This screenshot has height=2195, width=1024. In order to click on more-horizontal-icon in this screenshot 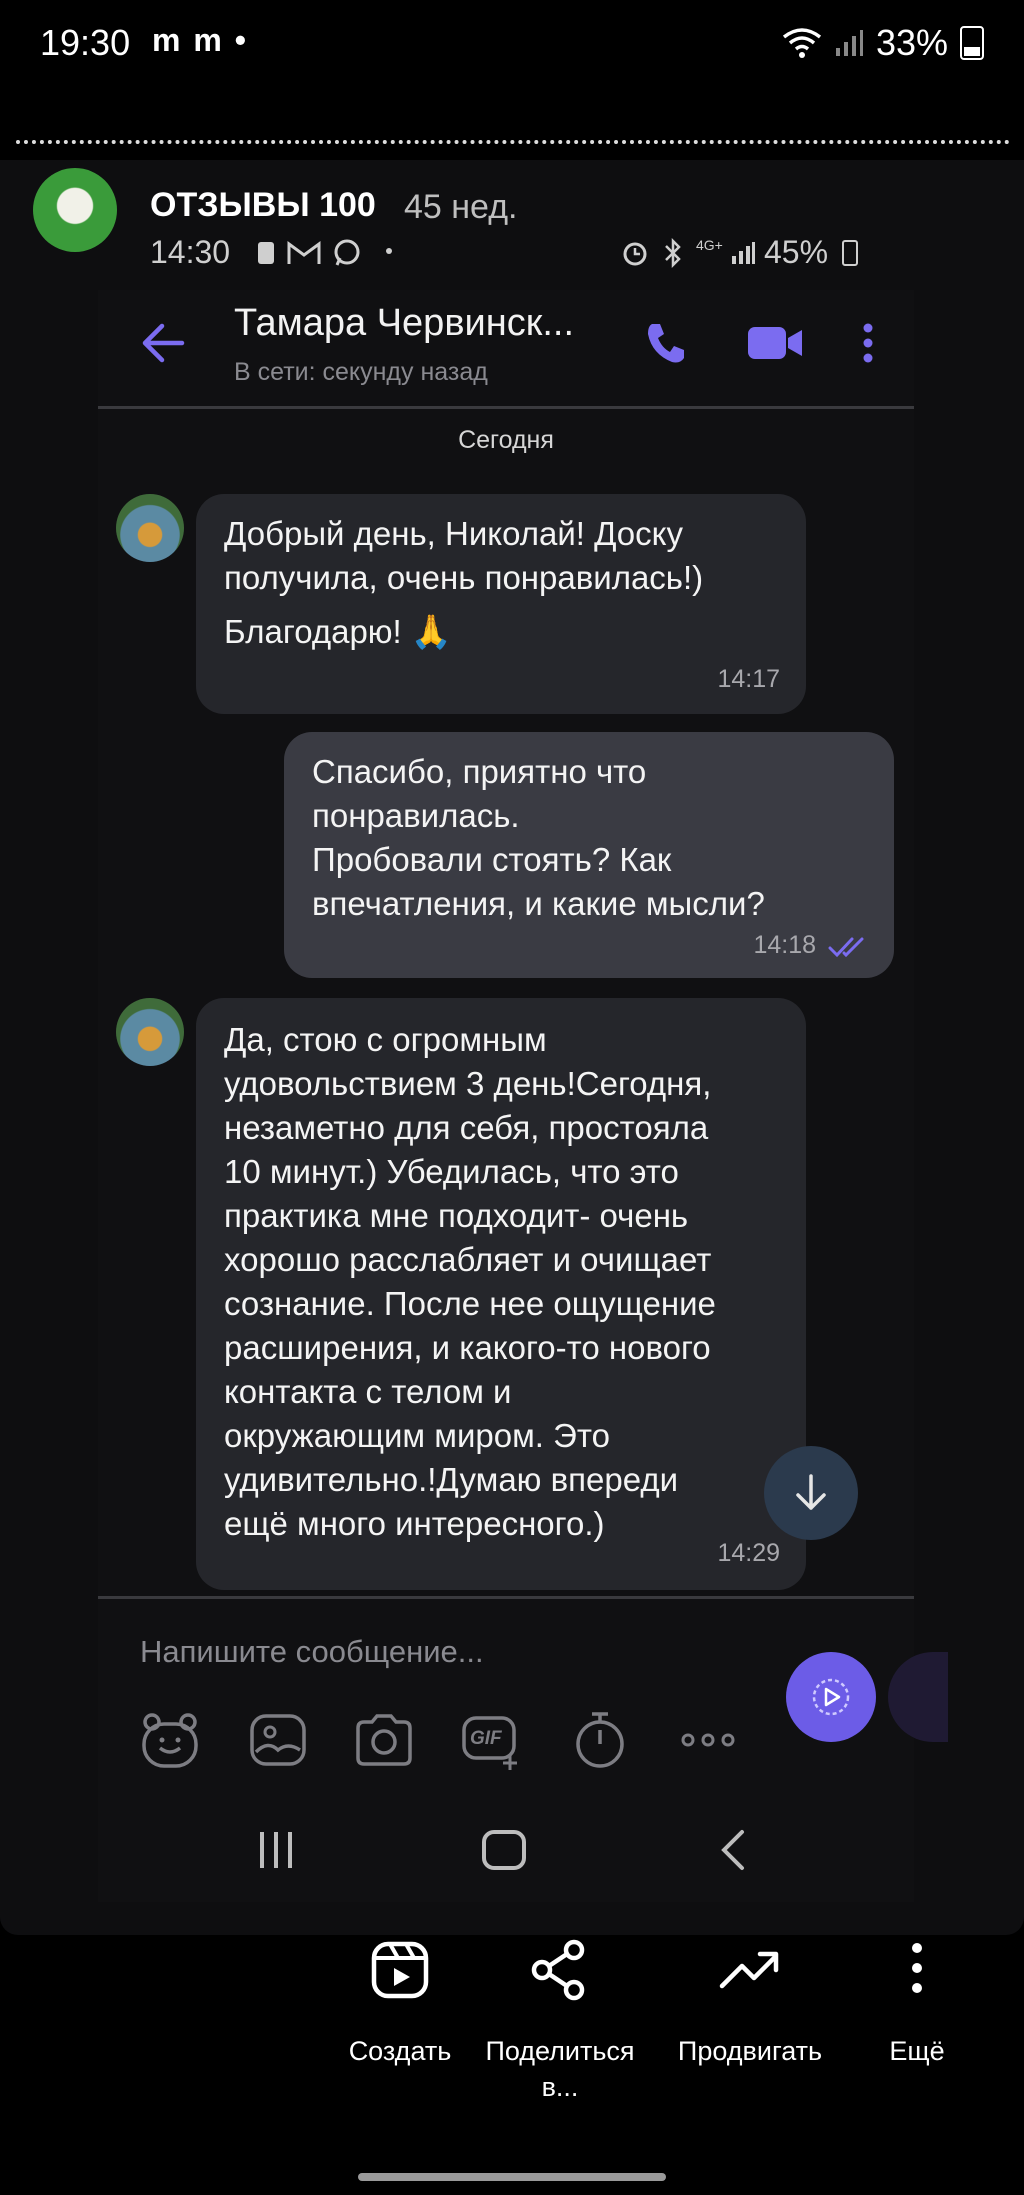, I will do `click(708, 1740)`.